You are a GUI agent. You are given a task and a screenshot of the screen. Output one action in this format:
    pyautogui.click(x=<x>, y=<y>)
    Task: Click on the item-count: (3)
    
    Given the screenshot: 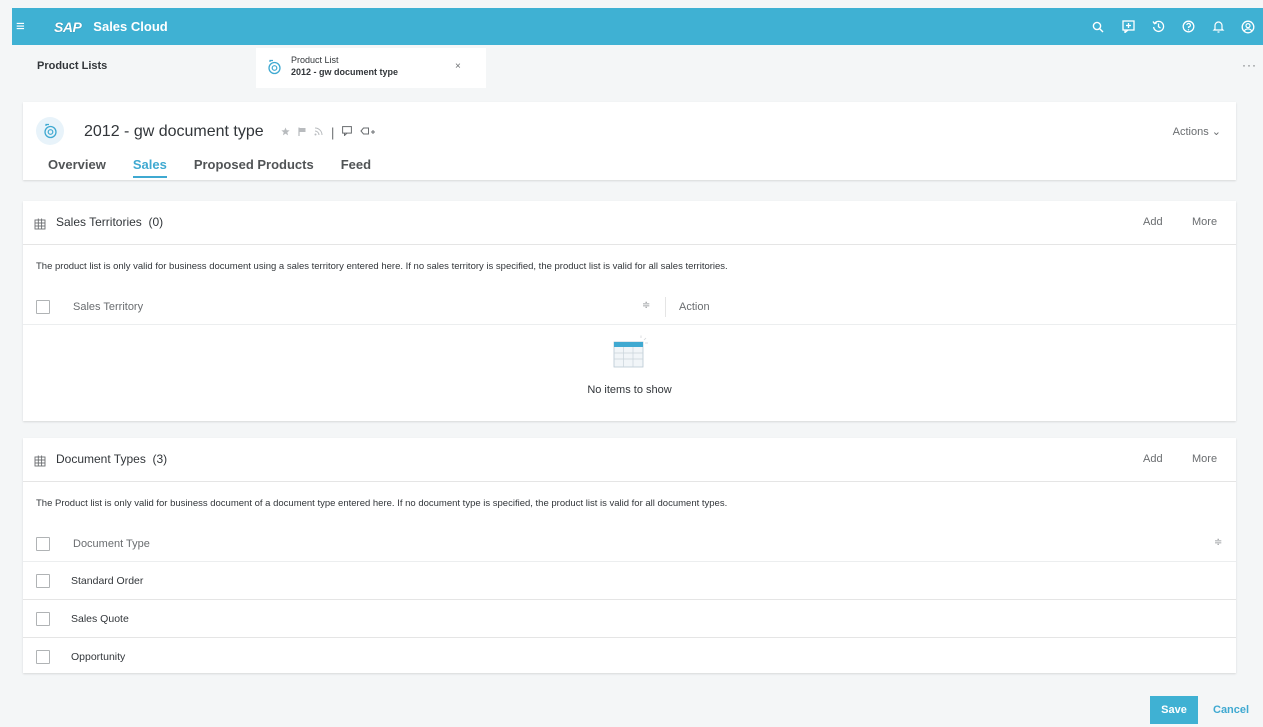 What is the action you would take?
    pyautogui.click(x=160, y=459)
    